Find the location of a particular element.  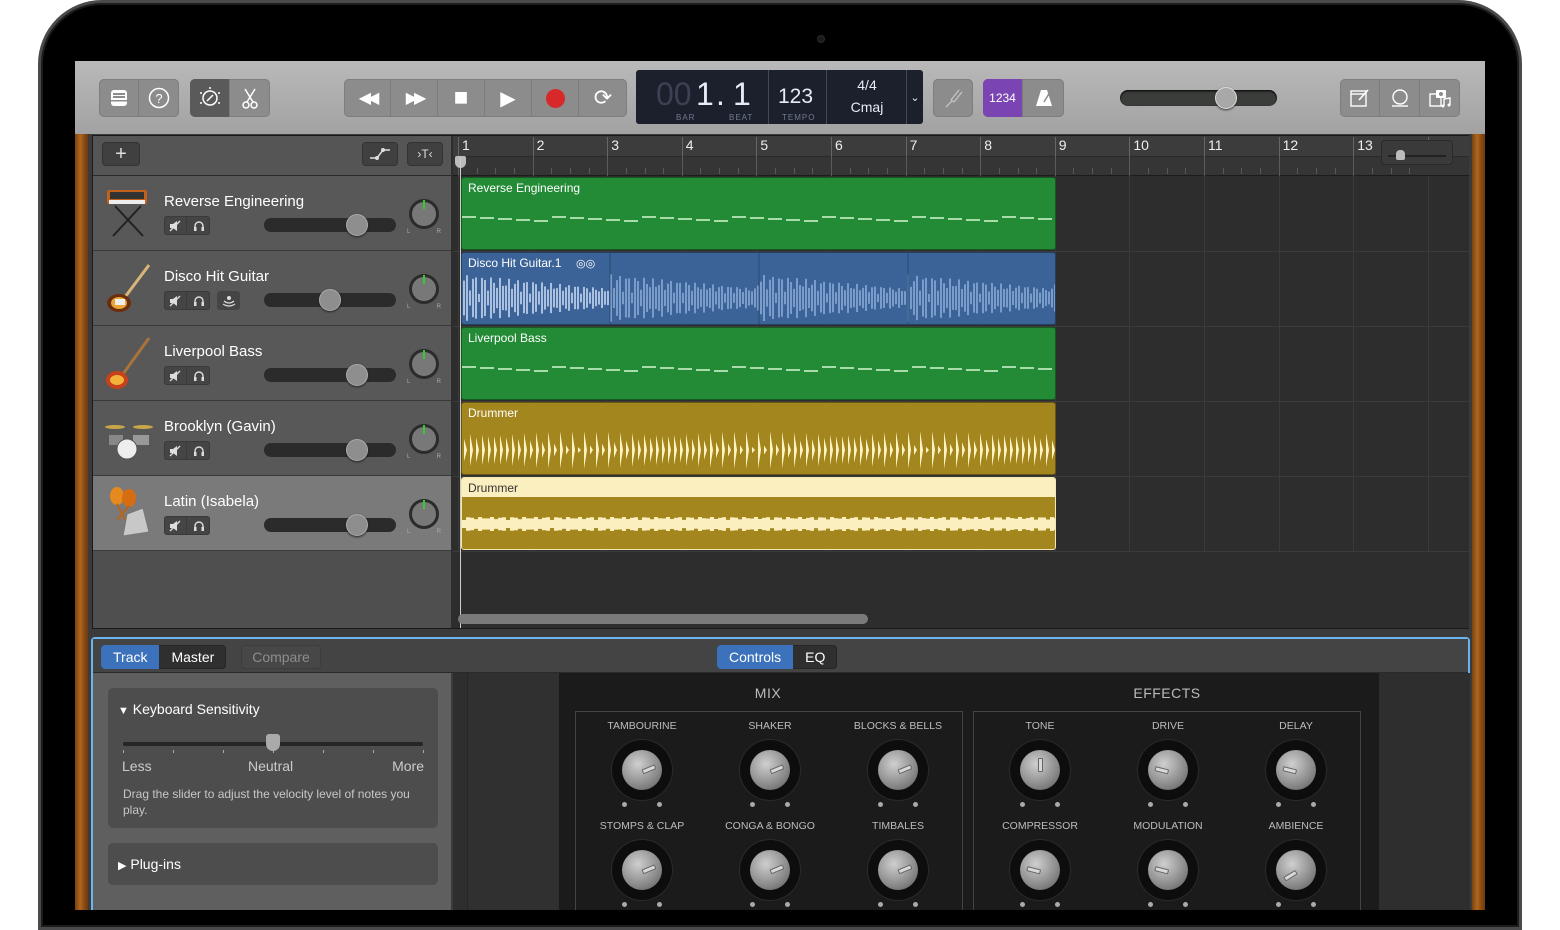

ruler-beats is located at coordinates (961, 166).